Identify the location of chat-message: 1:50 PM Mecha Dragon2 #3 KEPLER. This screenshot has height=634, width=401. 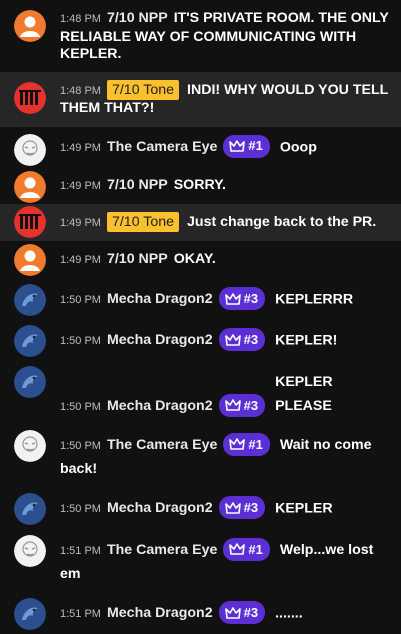
(200, 508).